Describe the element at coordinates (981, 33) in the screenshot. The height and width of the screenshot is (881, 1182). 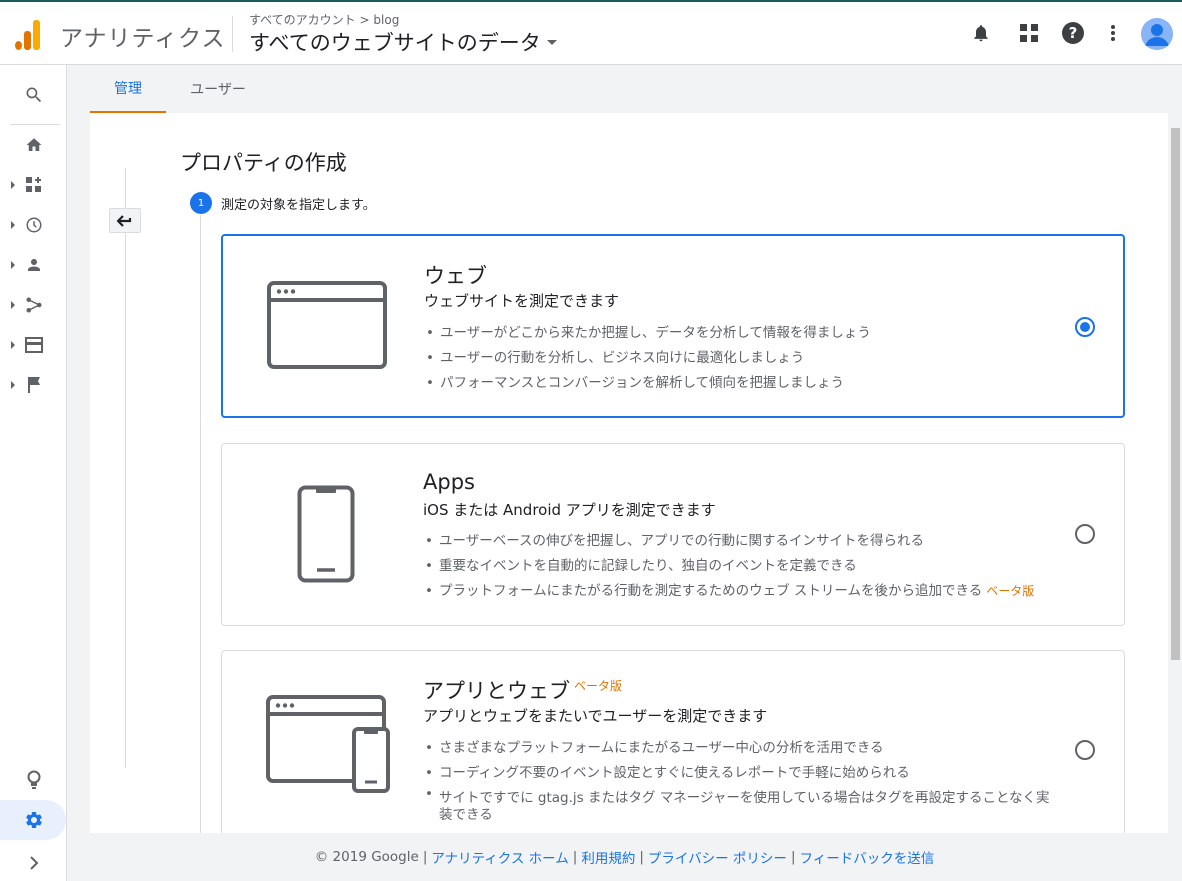
I see `bell-icon` at that location.